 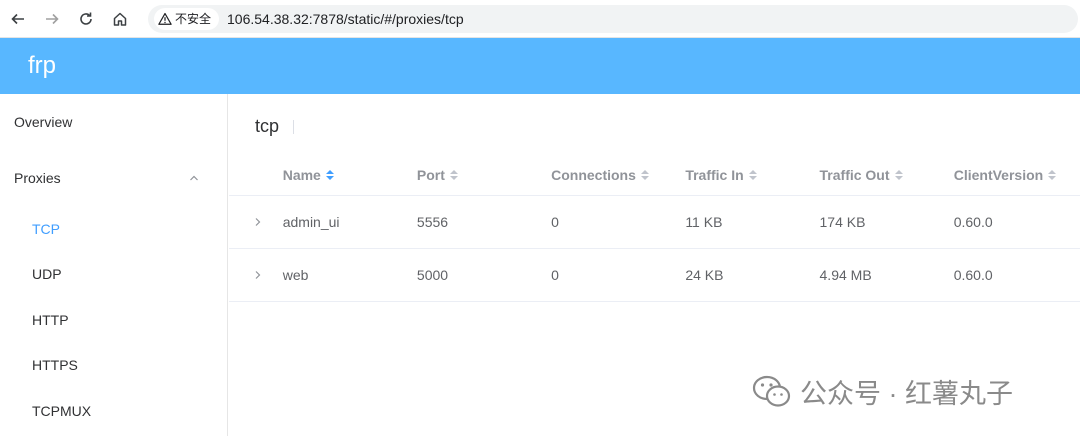 I want to click on cell-traffic-out: 174 KB, so click(x=842, y=222).